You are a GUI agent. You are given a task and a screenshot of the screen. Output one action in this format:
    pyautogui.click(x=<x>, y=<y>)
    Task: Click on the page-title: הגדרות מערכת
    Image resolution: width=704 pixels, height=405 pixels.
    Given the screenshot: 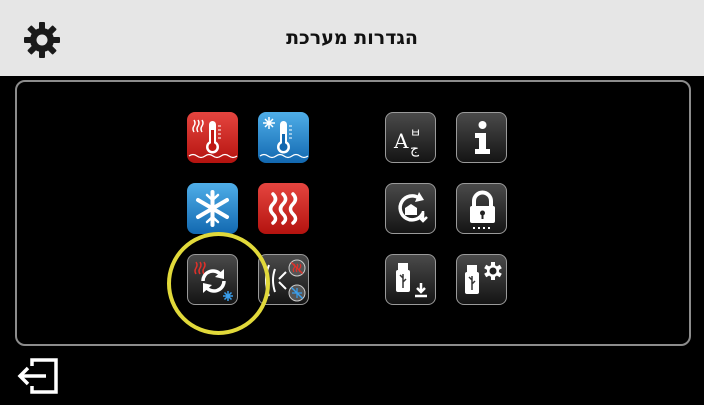 What is the action you would take?
    pyautogui.click(x=352, y=38)
    